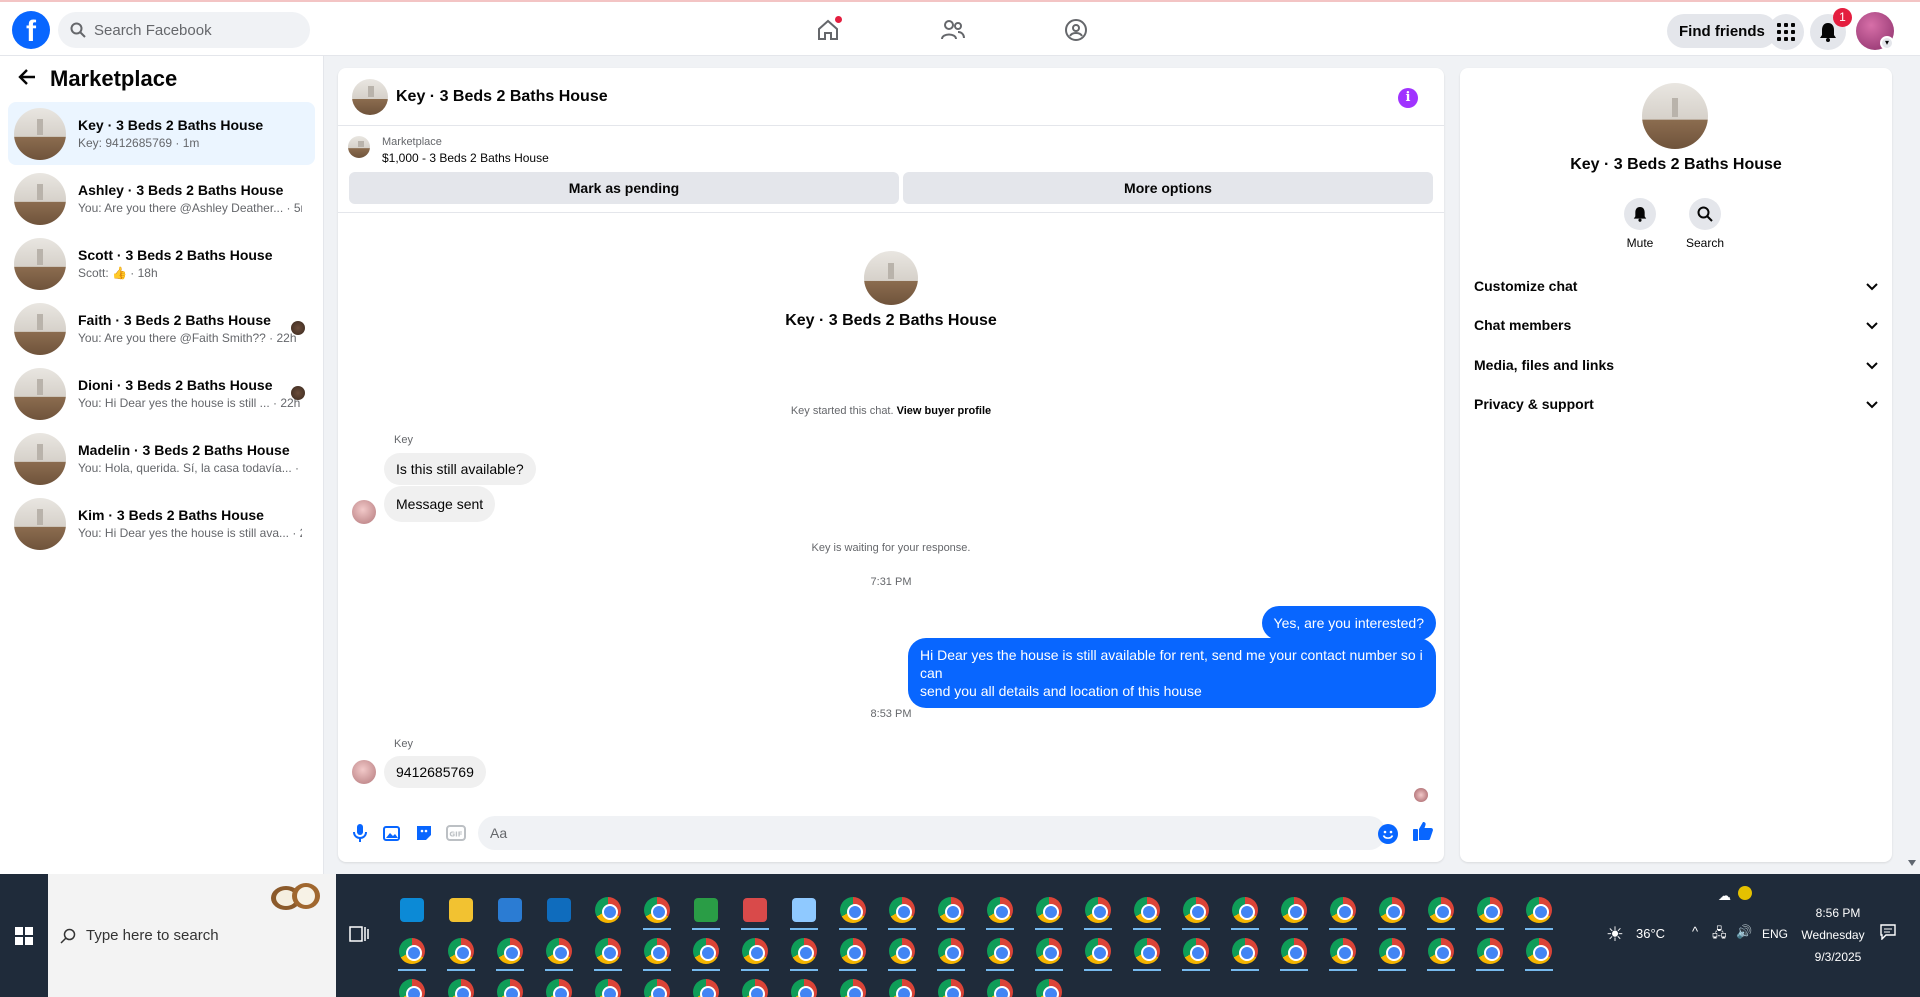 The width and height of the screenshot is (1920, 997). I want to click on chevron-down-icon: ▾, so click(1887, 43).